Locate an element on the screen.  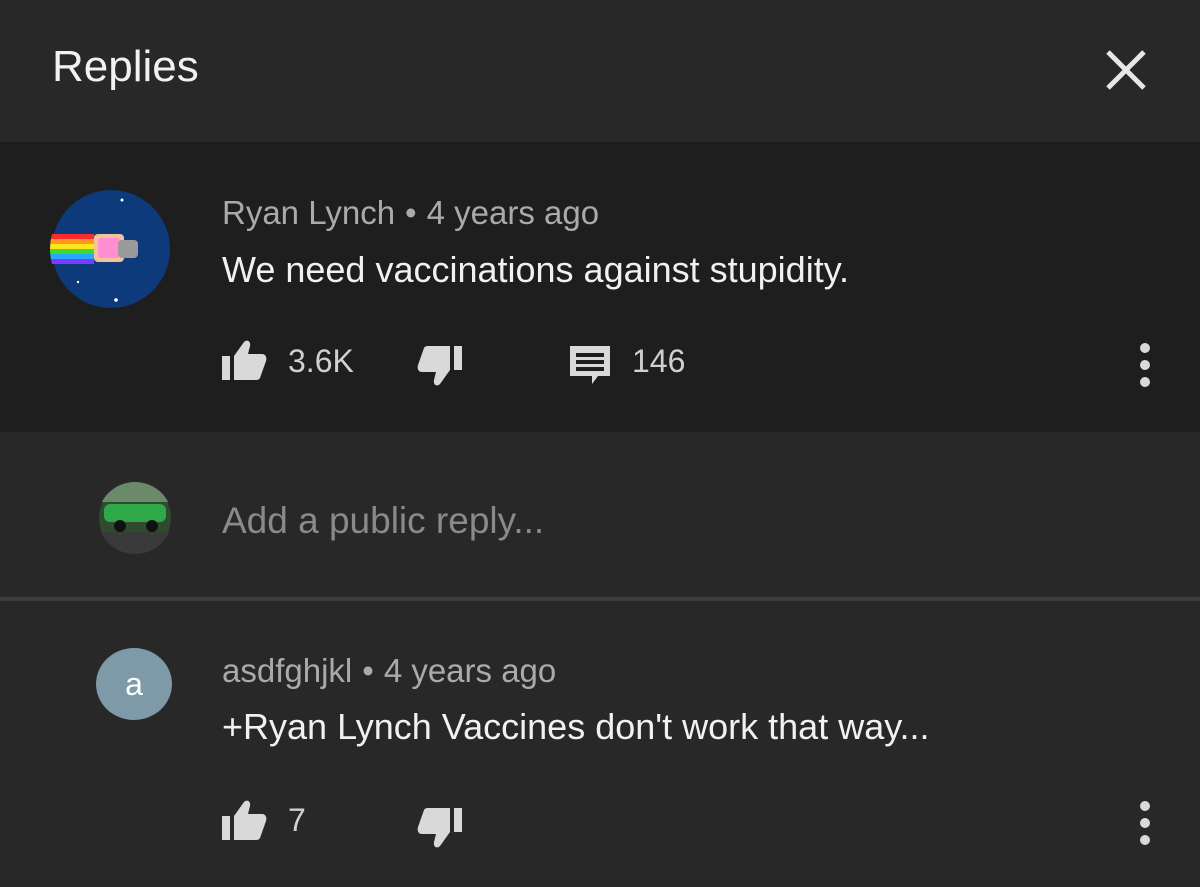
comment-meta: Ryan Lynch • 4 years ago is located at coordinates (410, 213).